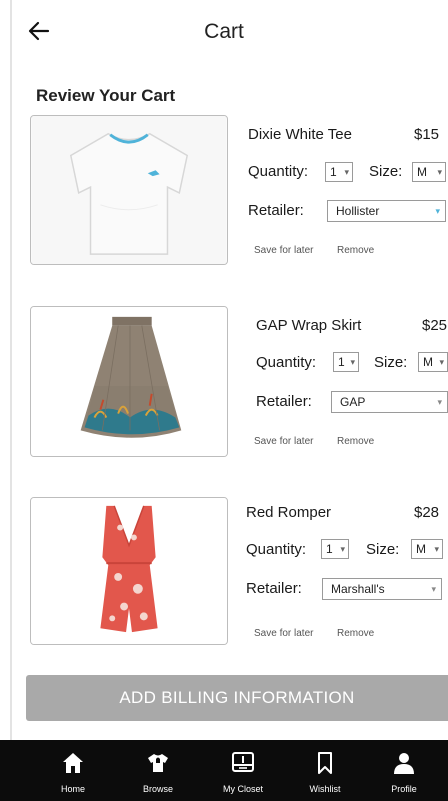  I want to click on skirt-image, so click(129, 381).